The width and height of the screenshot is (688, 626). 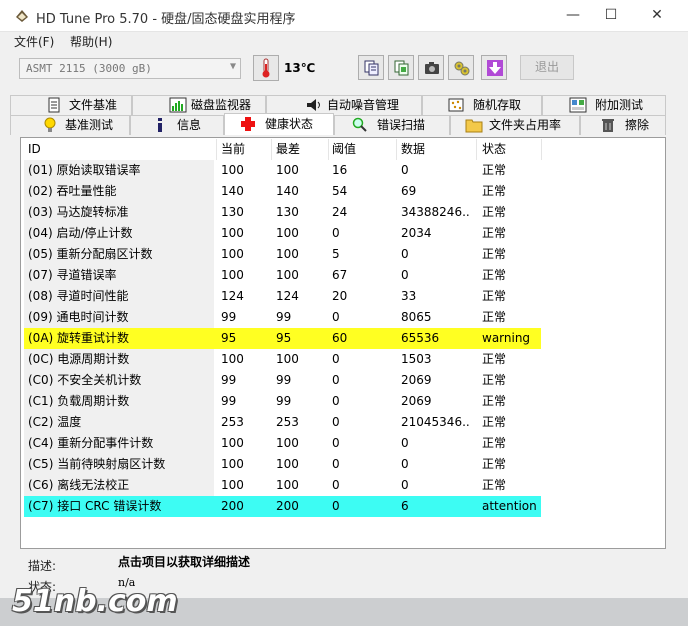 I want to click on screenshot-button, so click(x=431, y=67).